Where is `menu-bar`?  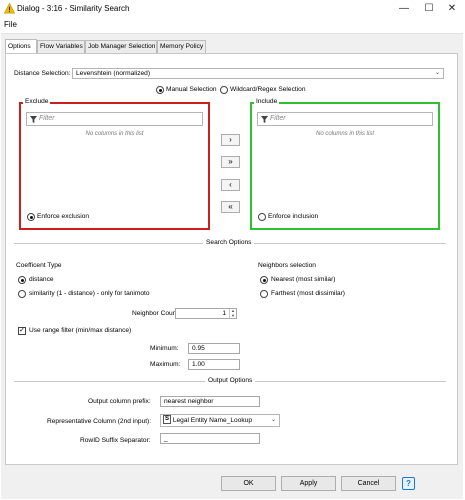 menu-bar is located at coordinates (232, 25).